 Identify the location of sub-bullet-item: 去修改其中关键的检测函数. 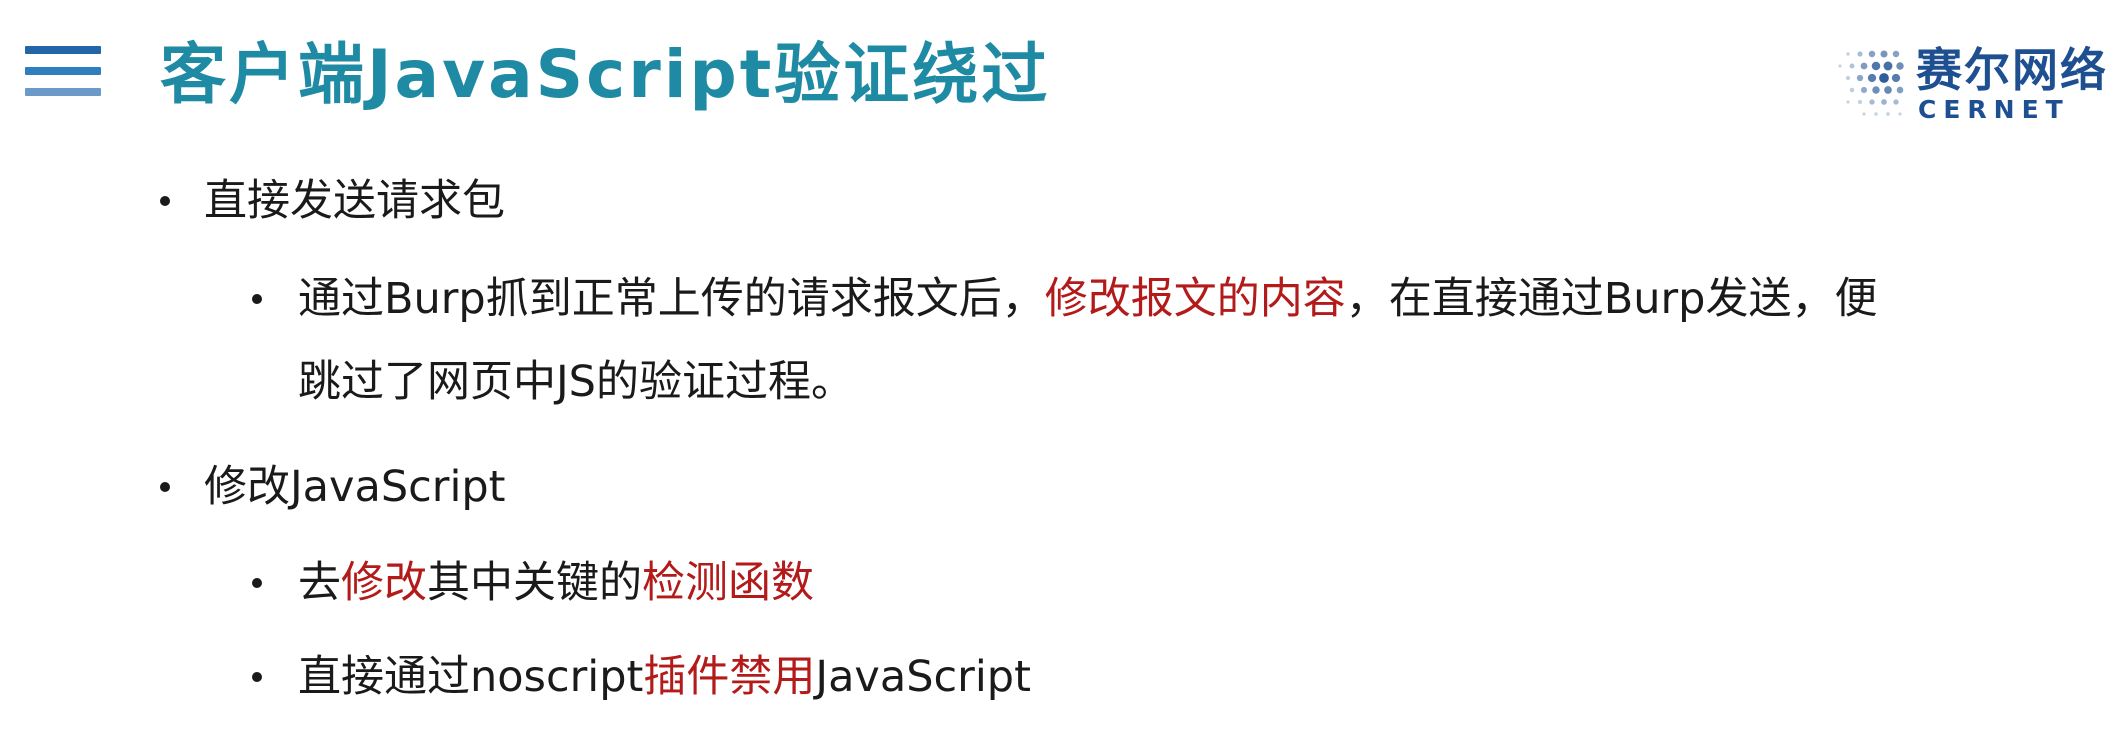
(533, 583).